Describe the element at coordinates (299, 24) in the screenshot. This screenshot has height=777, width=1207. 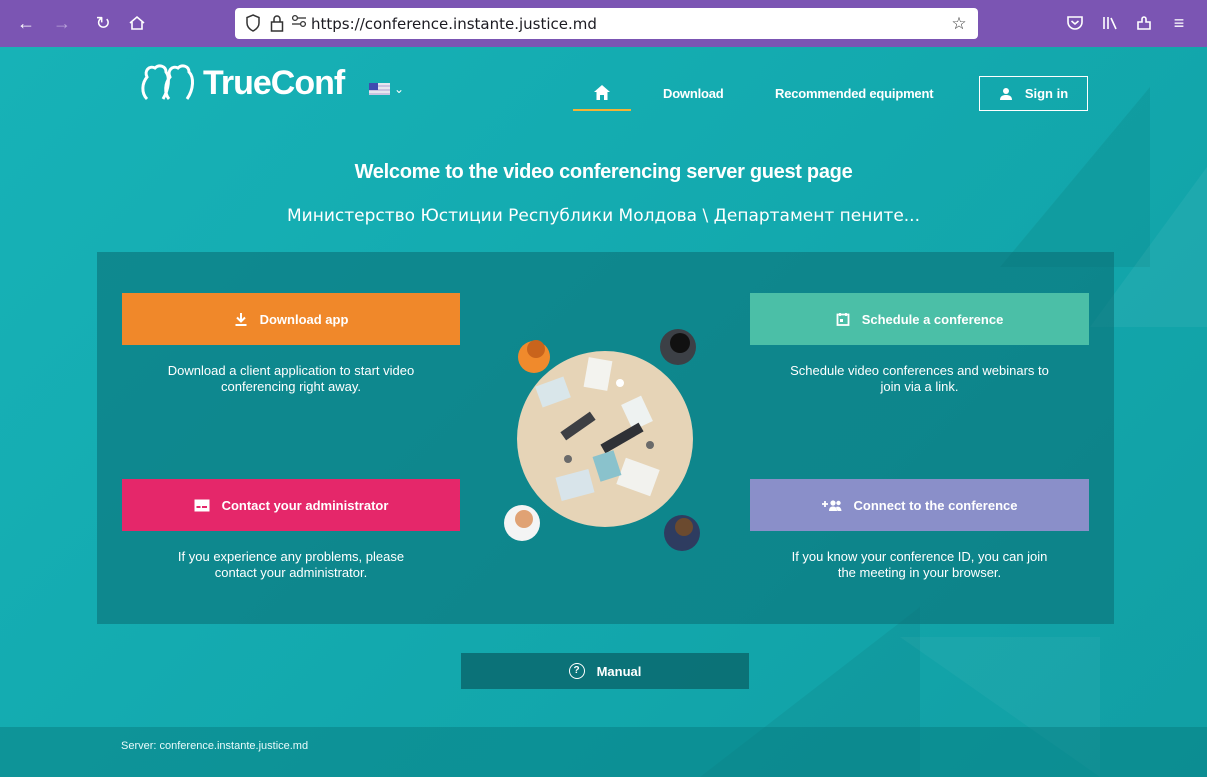
I see `permissions-icon` at that location.